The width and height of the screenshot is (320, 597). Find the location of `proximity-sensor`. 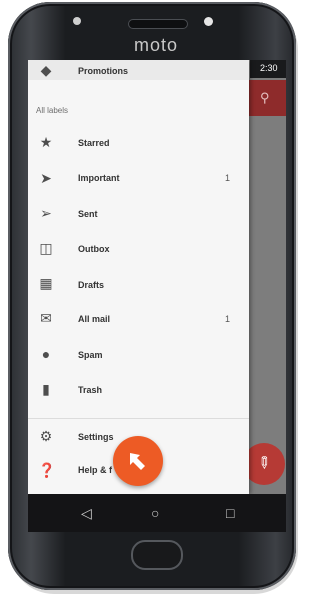

proximity-sensor is located at coordinates (77, 21).